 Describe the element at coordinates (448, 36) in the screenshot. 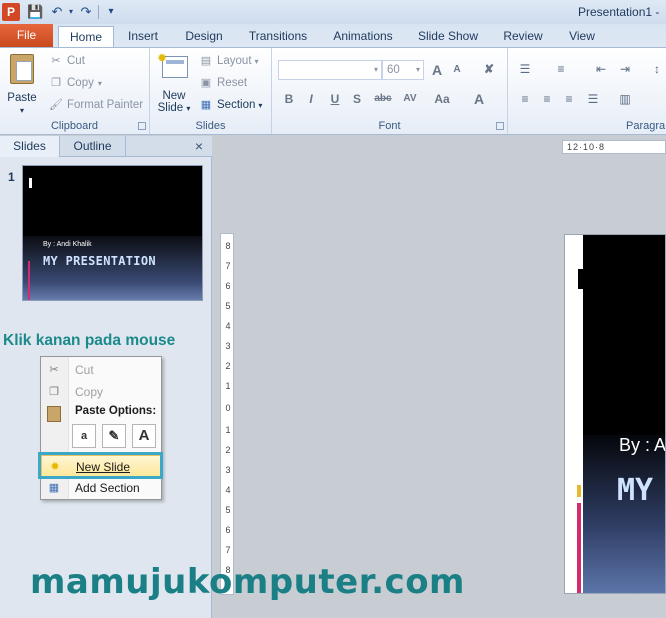

I see `tab-slide-show: Slide Show` at that location.